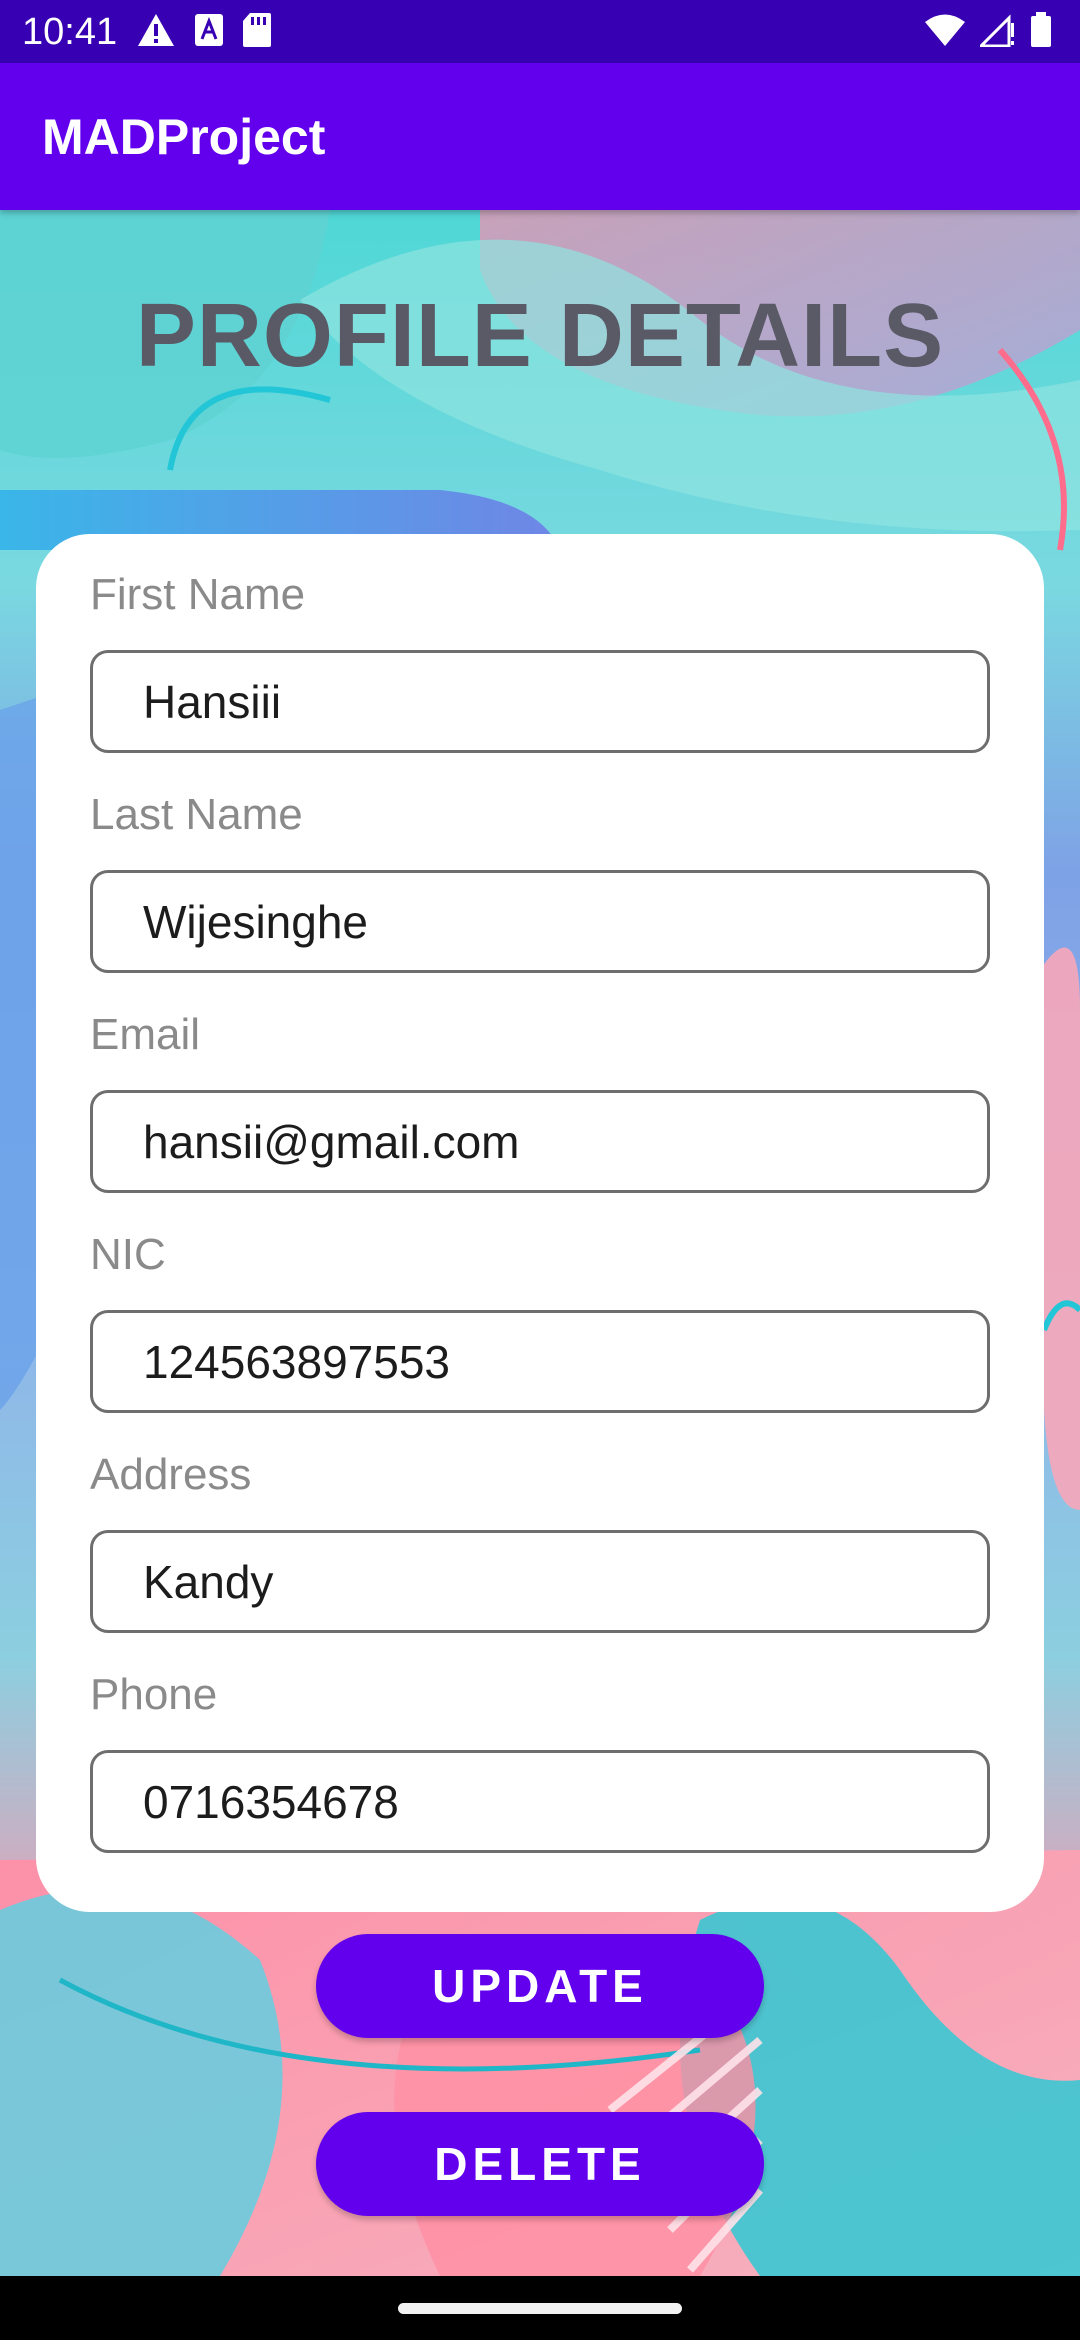 This screenshot has width=1080, height=2340. I want to click on battery-icon, so click(1041, 32).